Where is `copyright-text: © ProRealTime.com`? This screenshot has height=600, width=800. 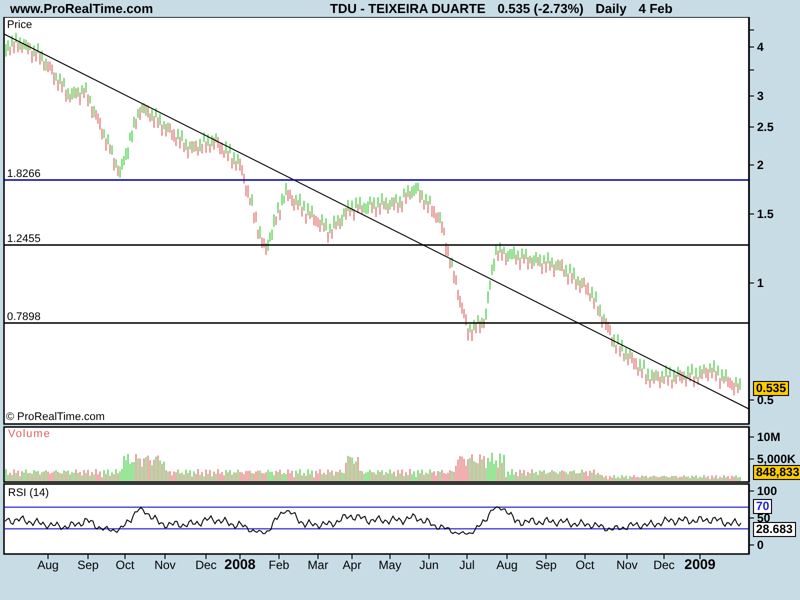 copyright-text: © ProRealTime.com is located at coordinates (55, 417).